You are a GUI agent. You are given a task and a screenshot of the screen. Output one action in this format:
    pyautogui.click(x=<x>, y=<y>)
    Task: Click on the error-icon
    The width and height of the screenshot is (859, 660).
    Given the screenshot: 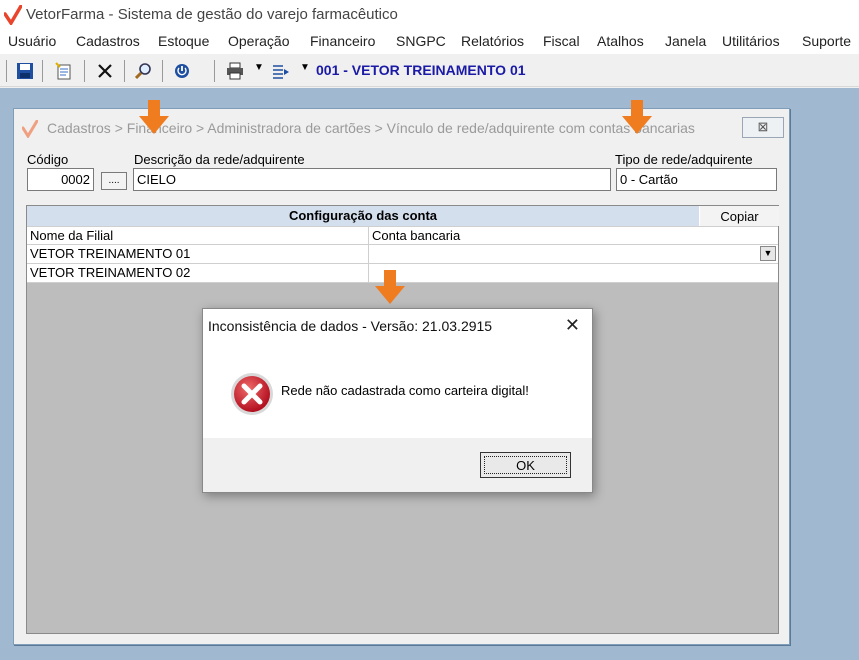 What is the action you would take?
    pyautogui.click(x=252, y=394)
    